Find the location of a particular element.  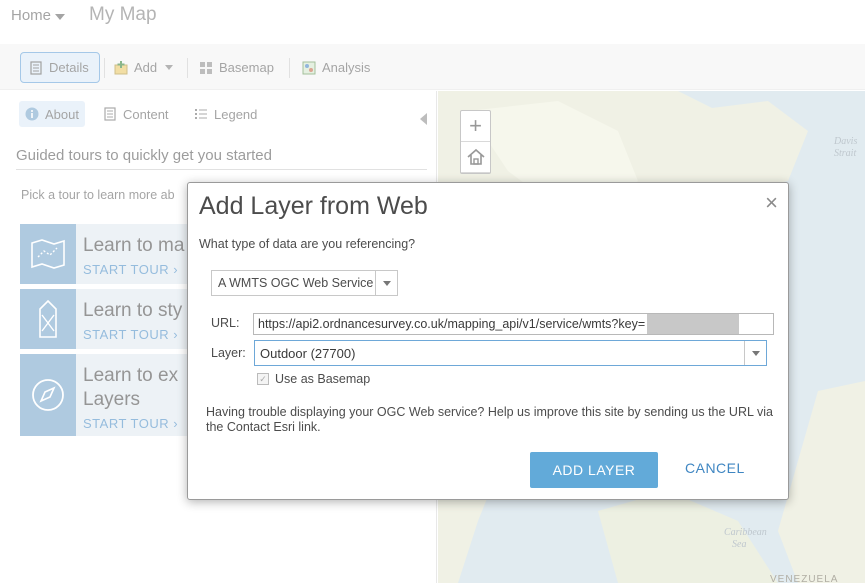

add-layer-button: ADD LAYER is located at coordinates (594, 470).